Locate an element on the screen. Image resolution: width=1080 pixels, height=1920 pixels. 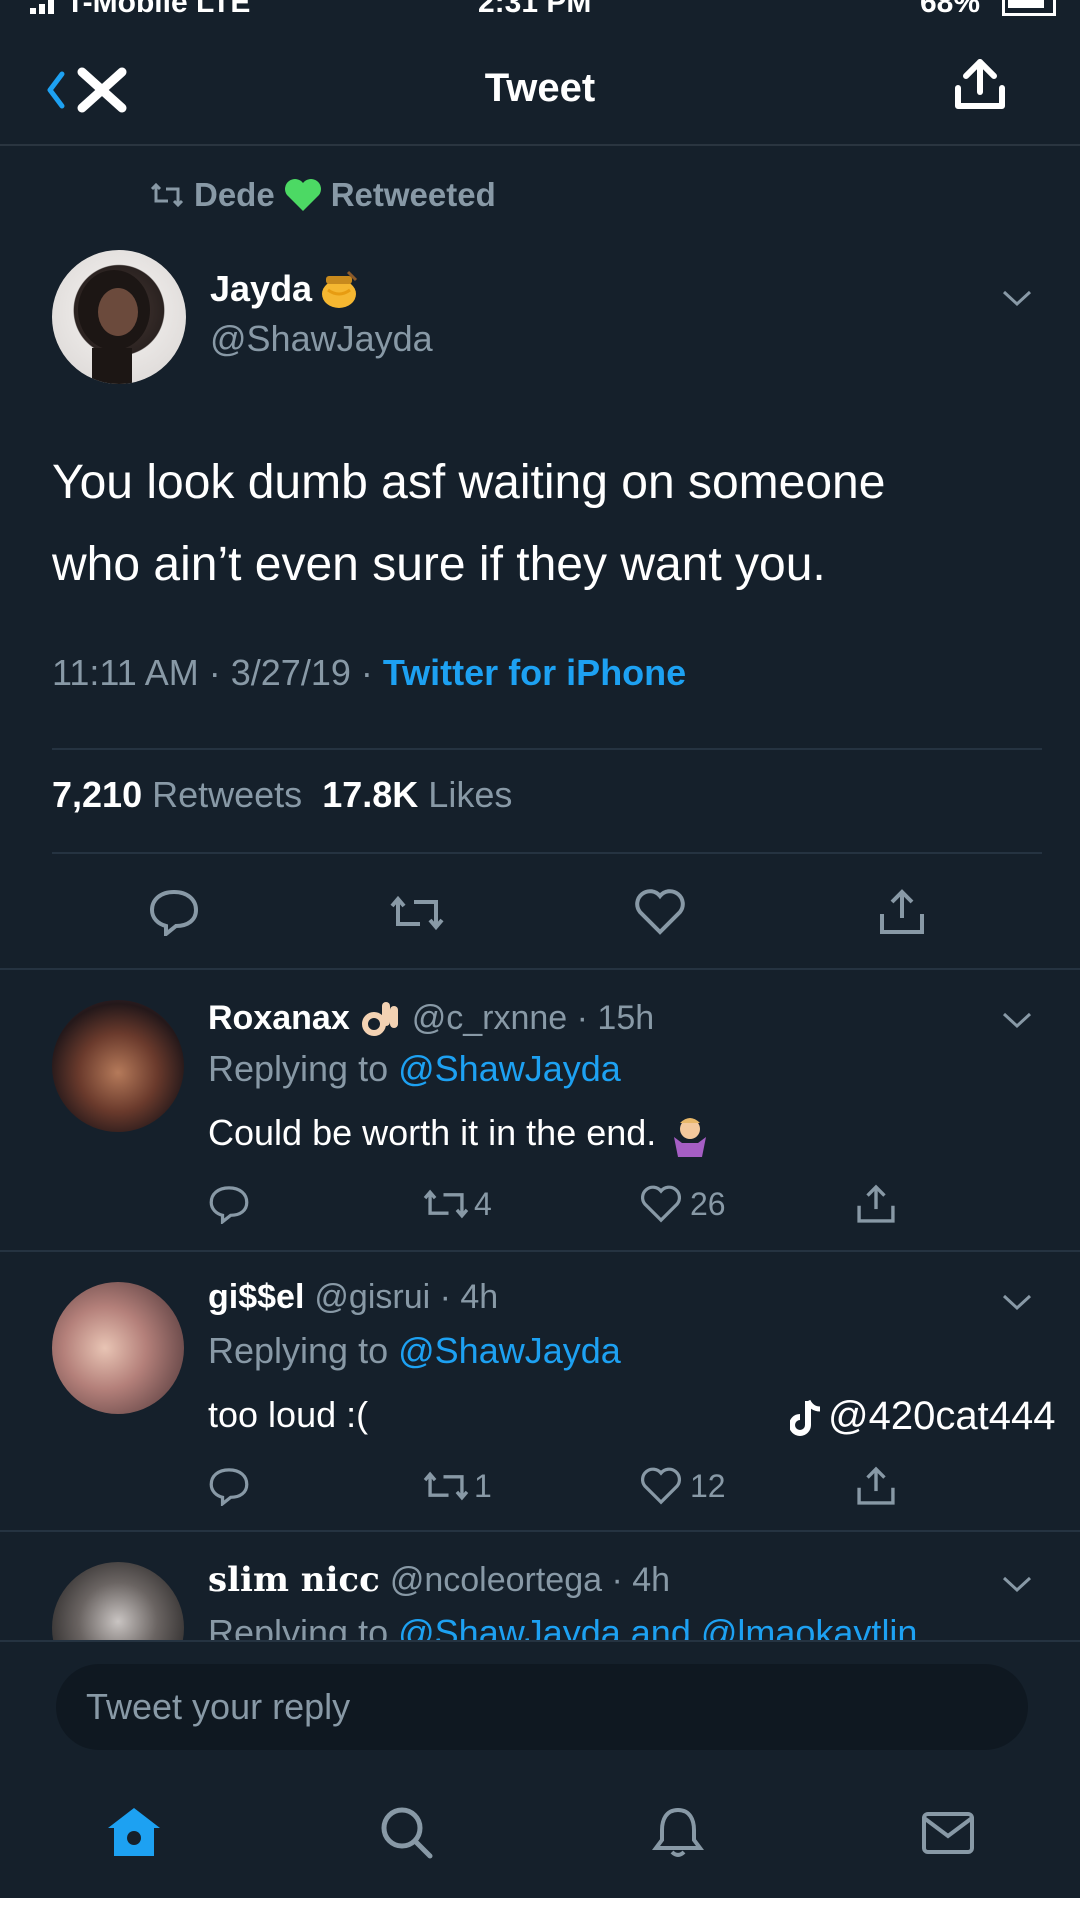
tweet-meta: 11:11 AM · 3/27/19 · Twitter for iPhone is located at coordinates (369, 673).